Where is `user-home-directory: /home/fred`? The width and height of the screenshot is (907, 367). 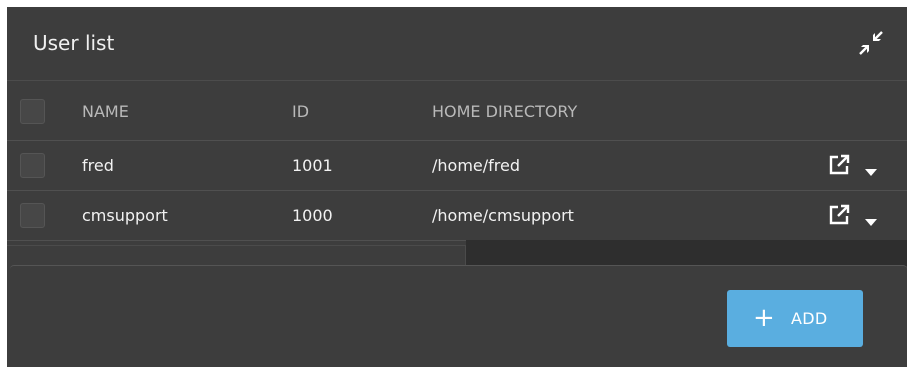
user-home-directory: /home/fred is located at coordinates (476, 165).